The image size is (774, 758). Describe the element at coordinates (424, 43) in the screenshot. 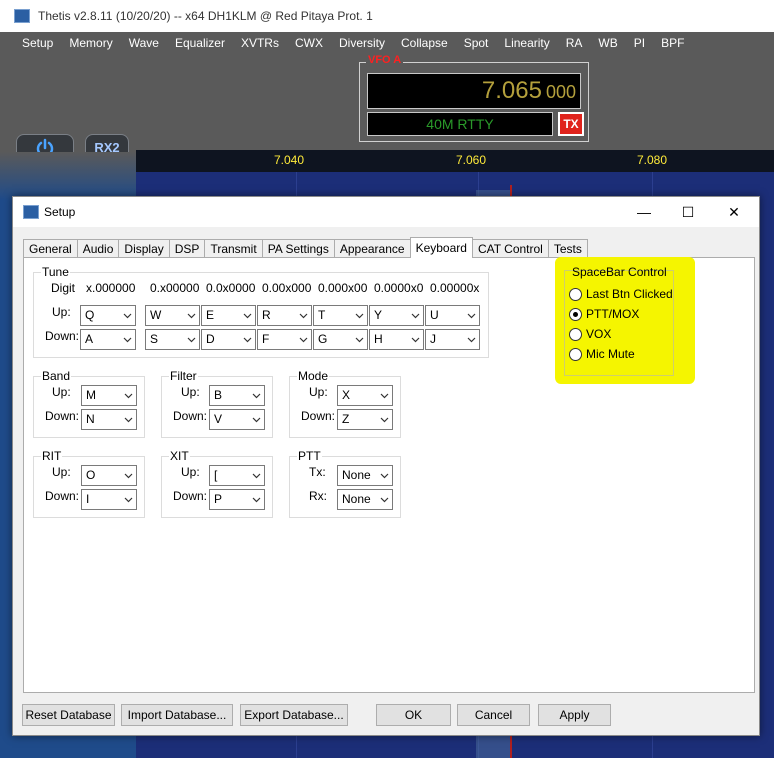

I see `menu-collapse: Collapse` at that location.